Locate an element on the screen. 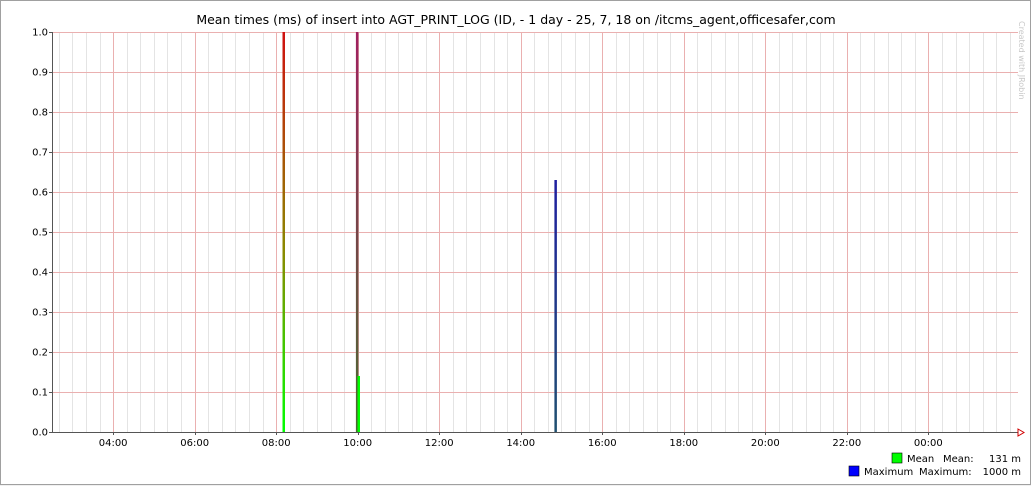 The height and width of the screenshot is (486, 1031). watermark-text: Created with JRobin is located at coordinates (1021, 60).